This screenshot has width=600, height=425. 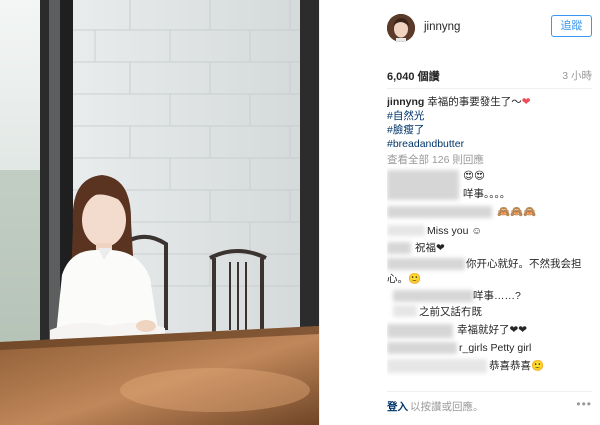 I want to click on post-meta: 6,040 個讚 3 小時, so click(x=489, y=76).